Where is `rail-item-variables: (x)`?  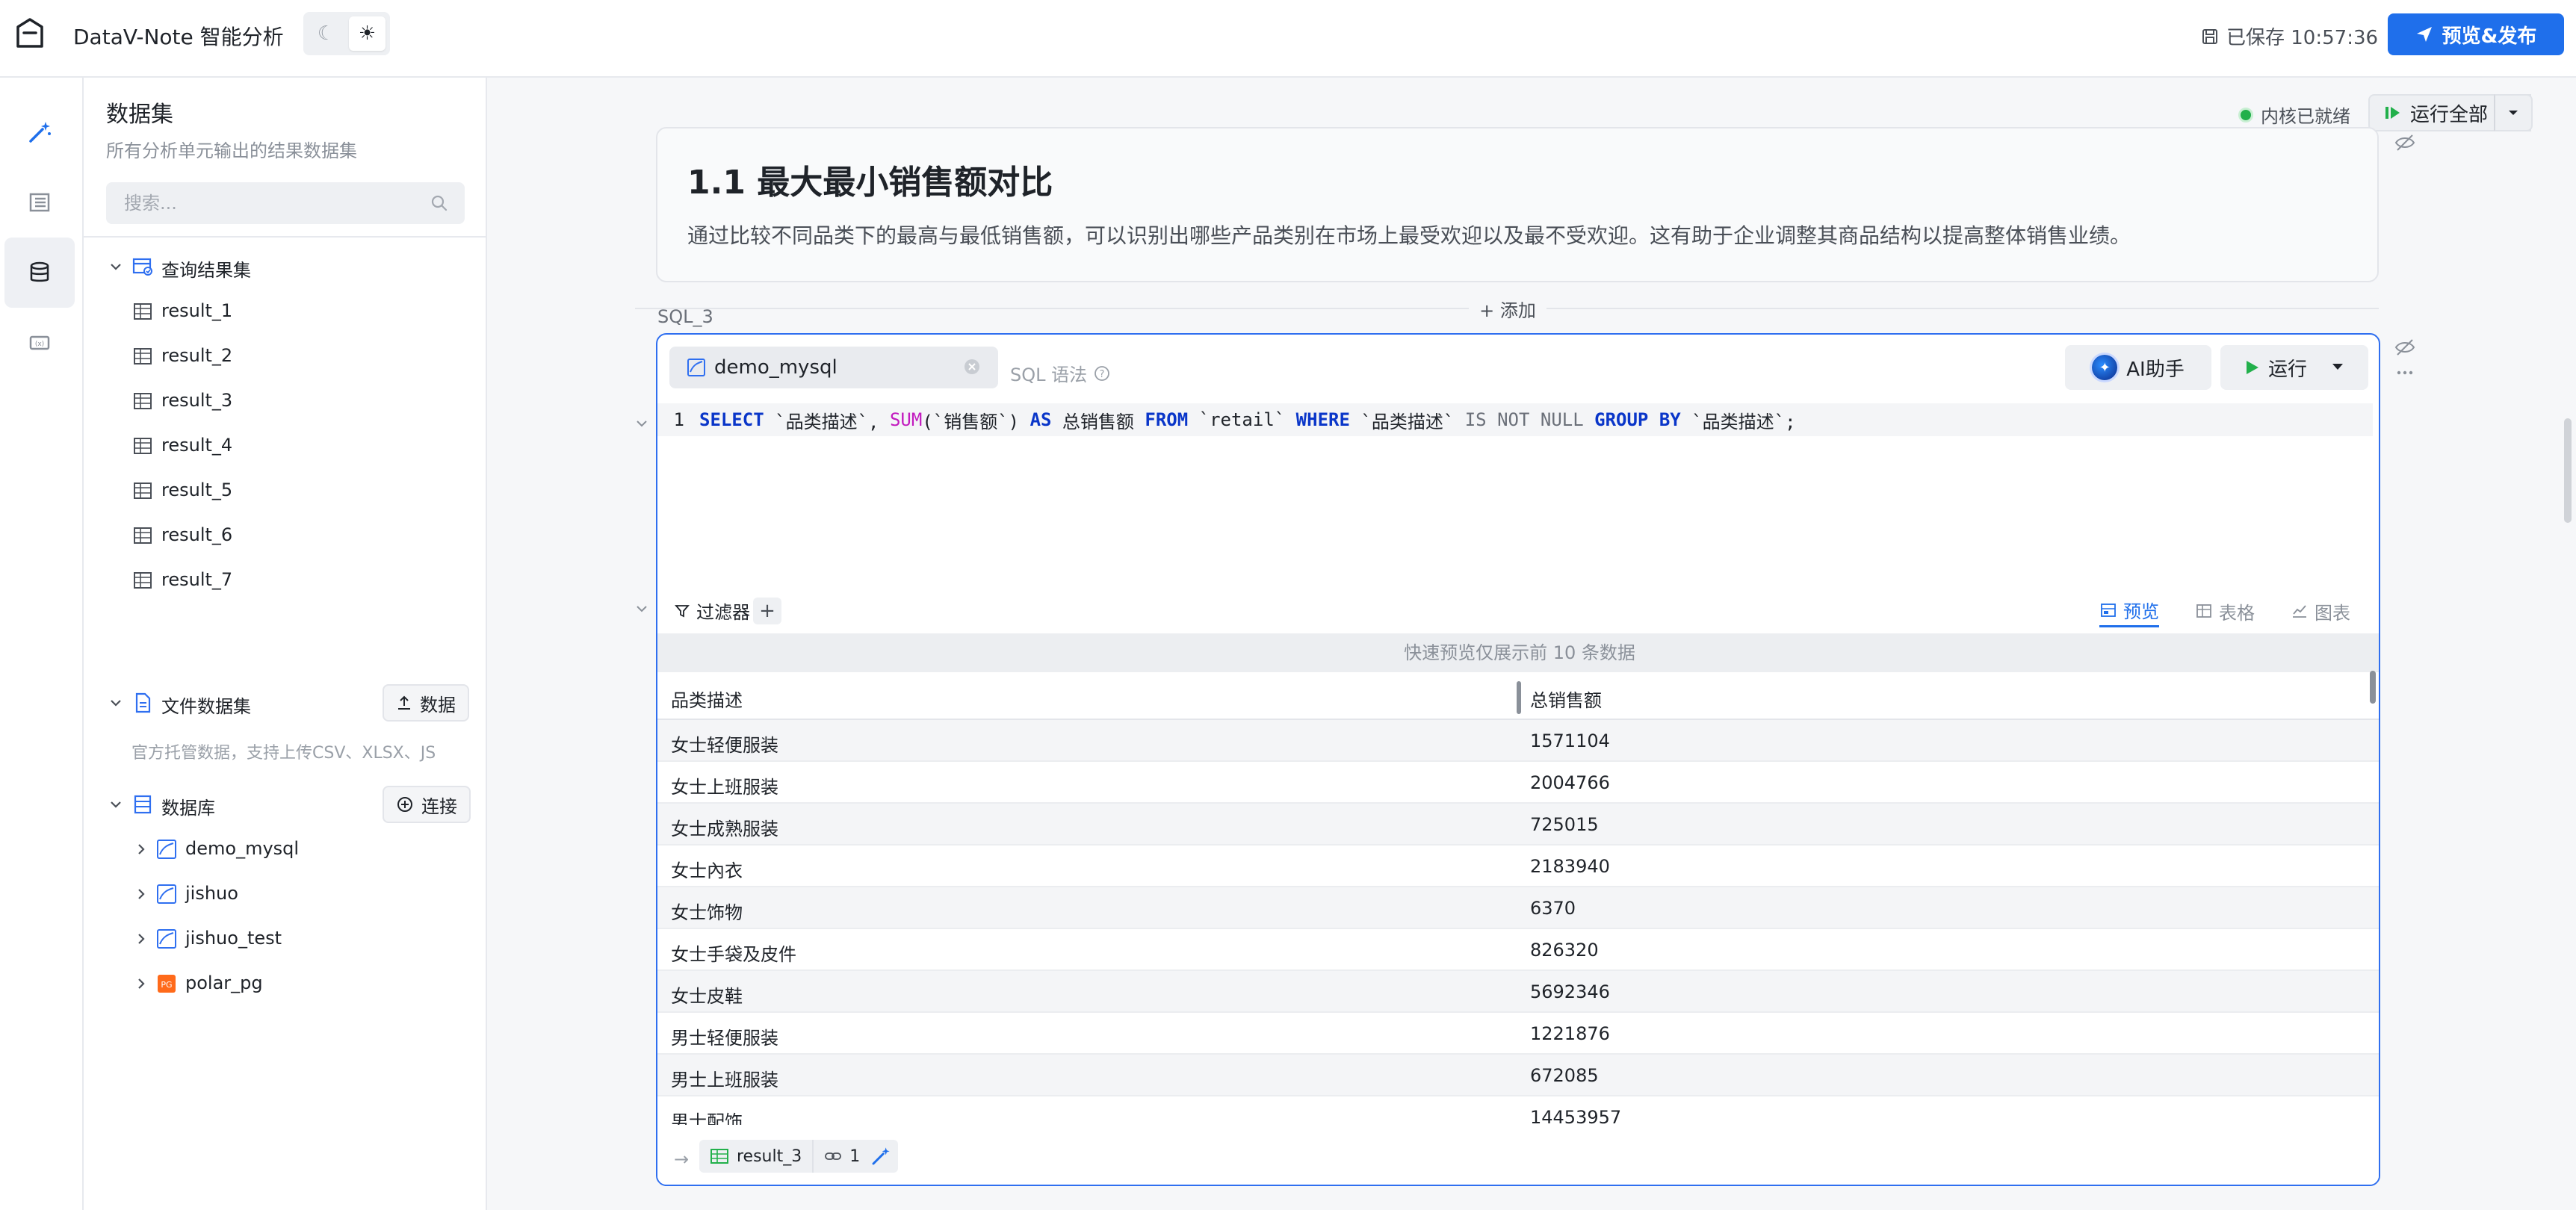 rail-item-variables: (x) is located at coordinates (39, 343).